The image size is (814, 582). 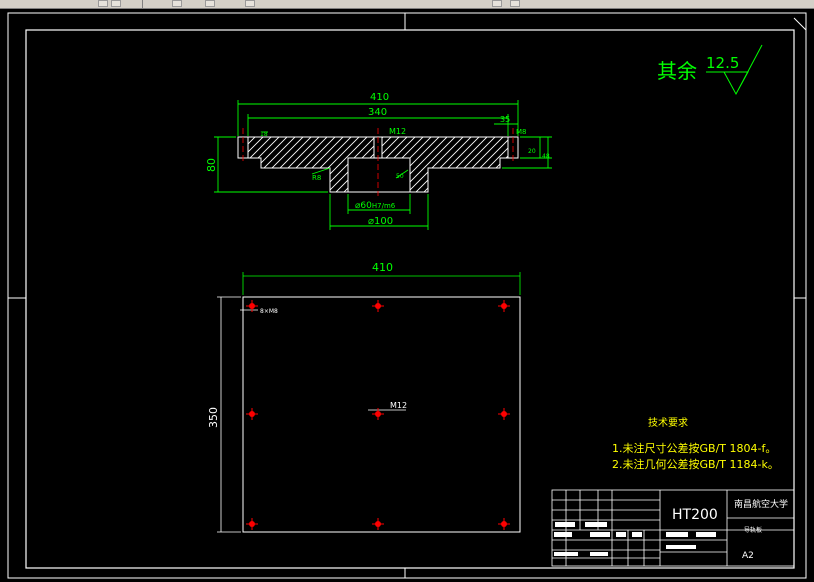 What do you see at coordinates (695, 515) in the screenshot?
I see `title-material: HT200` at bounding box center [695, 515].